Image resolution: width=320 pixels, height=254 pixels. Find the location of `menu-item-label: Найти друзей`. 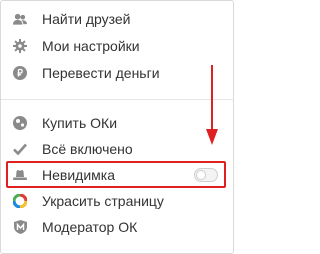

menu-item-label: Найти друзей is located at coordinates (86, 19).